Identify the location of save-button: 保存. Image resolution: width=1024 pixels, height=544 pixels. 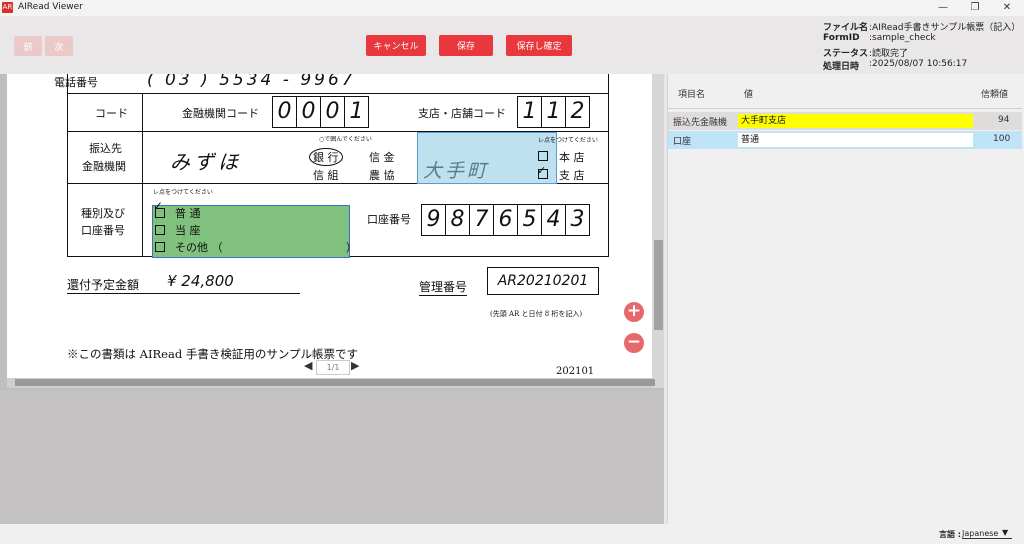
(466, 45).